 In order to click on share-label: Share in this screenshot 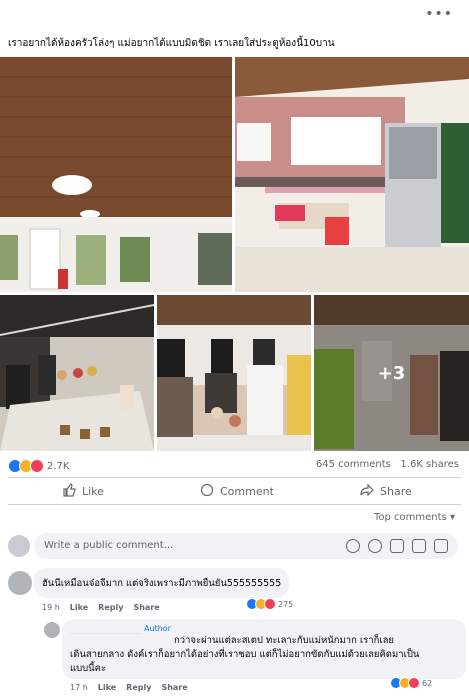, I will do `click(396, 491)`.